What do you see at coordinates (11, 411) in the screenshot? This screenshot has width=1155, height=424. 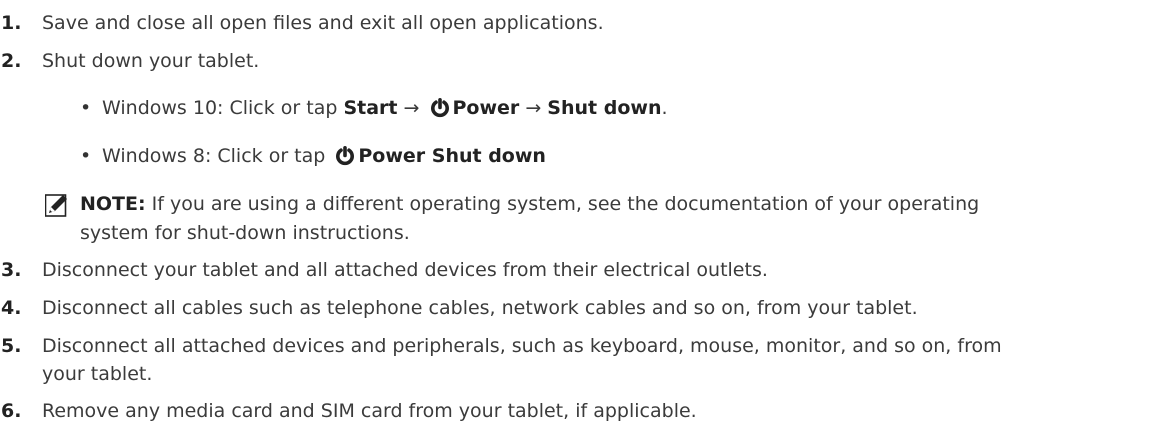 I see `step-number: 6.` at bounding box center [11, 411].